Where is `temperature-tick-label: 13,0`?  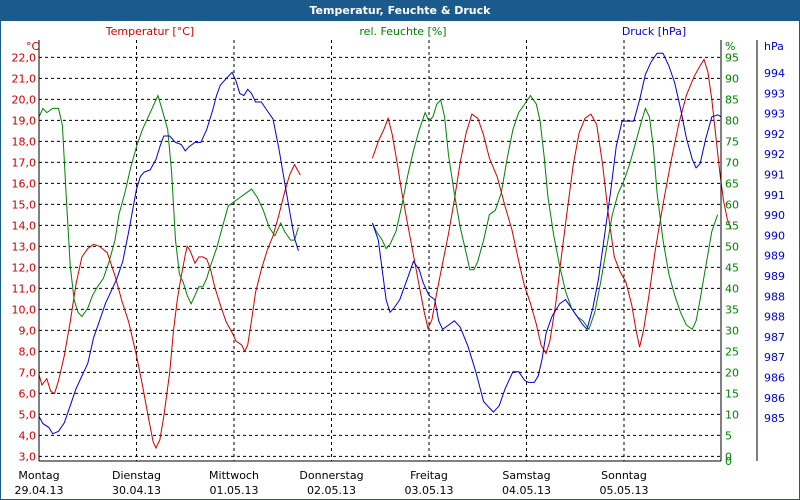 temperature-tick-label: 13,0 is located at coordinates (24, 246).